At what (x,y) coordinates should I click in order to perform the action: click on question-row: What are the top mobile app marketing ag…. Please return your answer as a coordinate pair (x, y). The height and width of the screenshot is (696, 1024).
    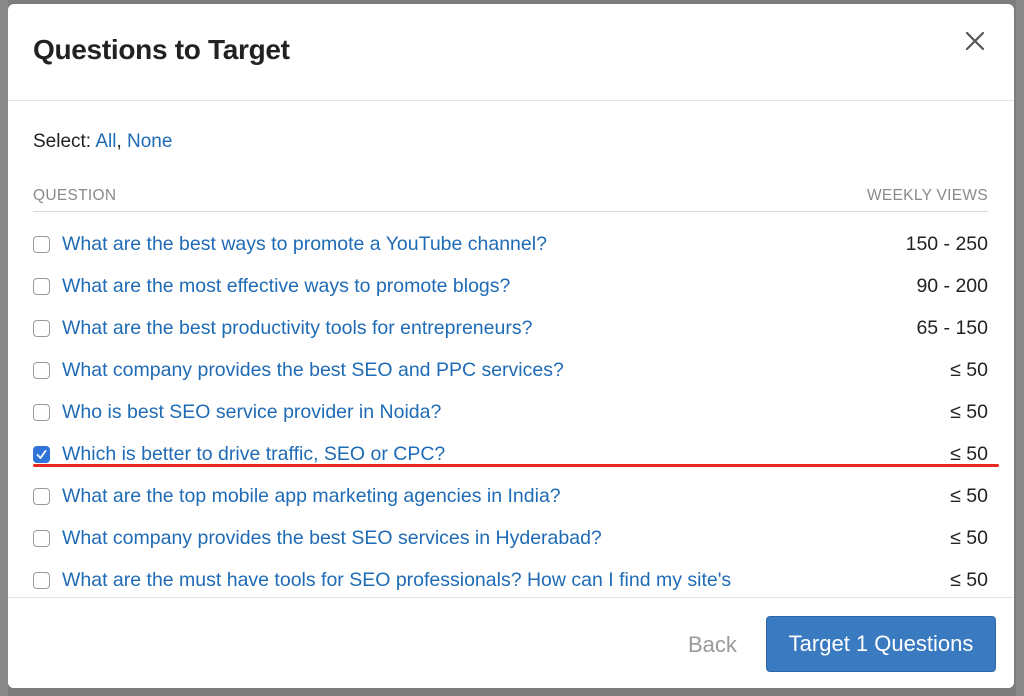
    Looking at the image, I should click on (510, 496).